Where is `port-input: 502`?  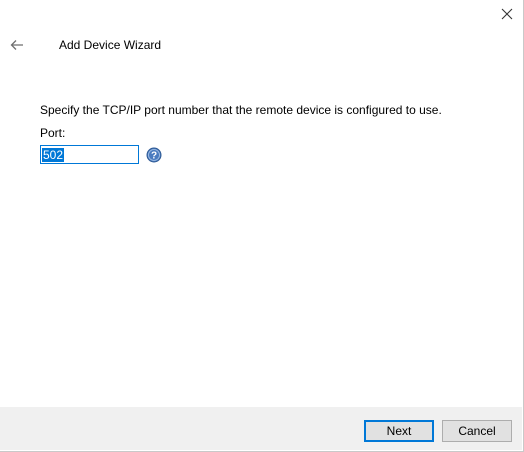
port-input: 502 is located at coordinates (89, 154).